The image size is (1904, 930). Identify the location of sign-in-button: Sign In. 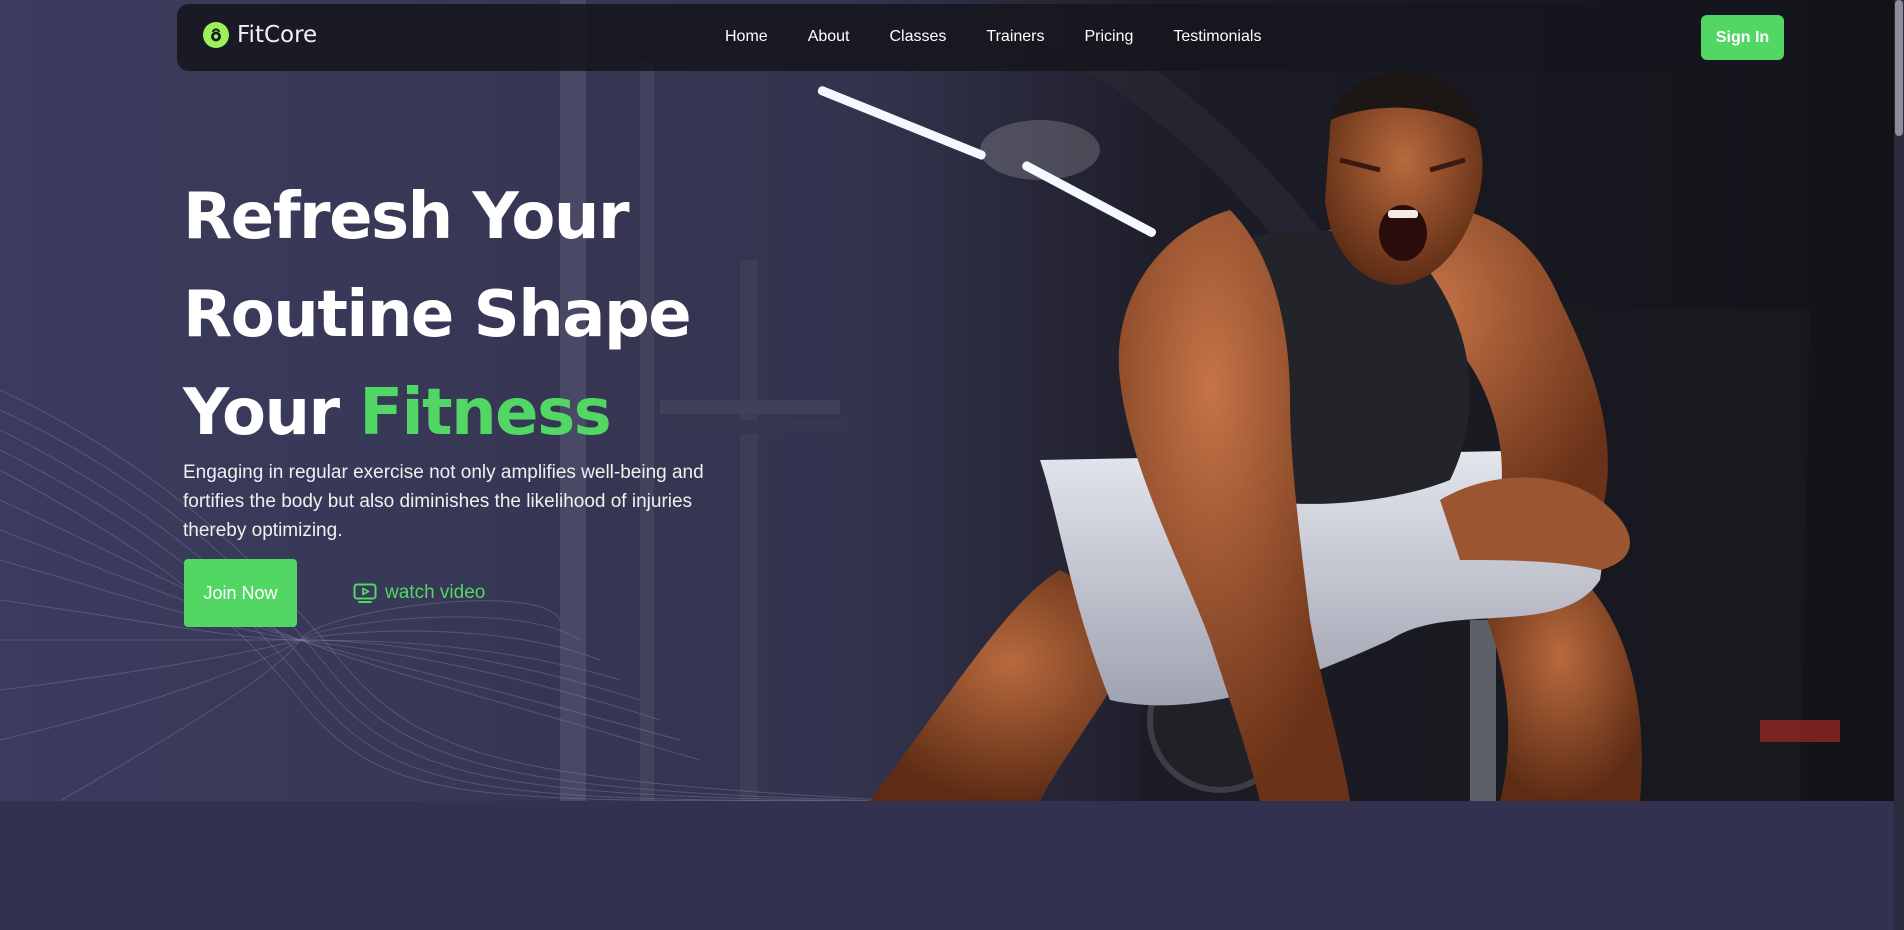
(1742, 37).